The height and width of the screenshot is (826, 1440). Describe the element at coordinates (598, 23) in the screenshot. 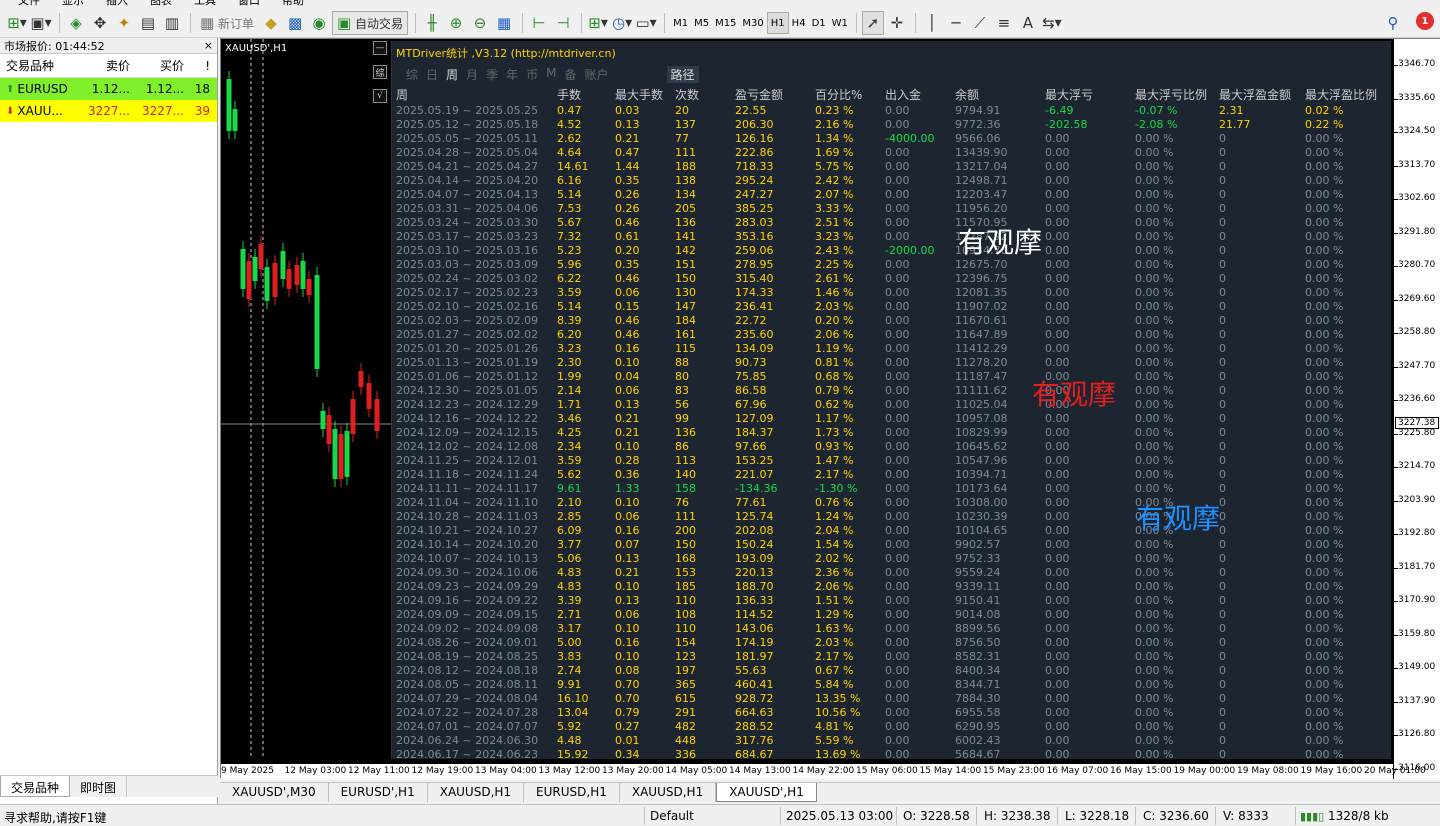

I see `indicators-icon: ⊞ ▾` at that location.